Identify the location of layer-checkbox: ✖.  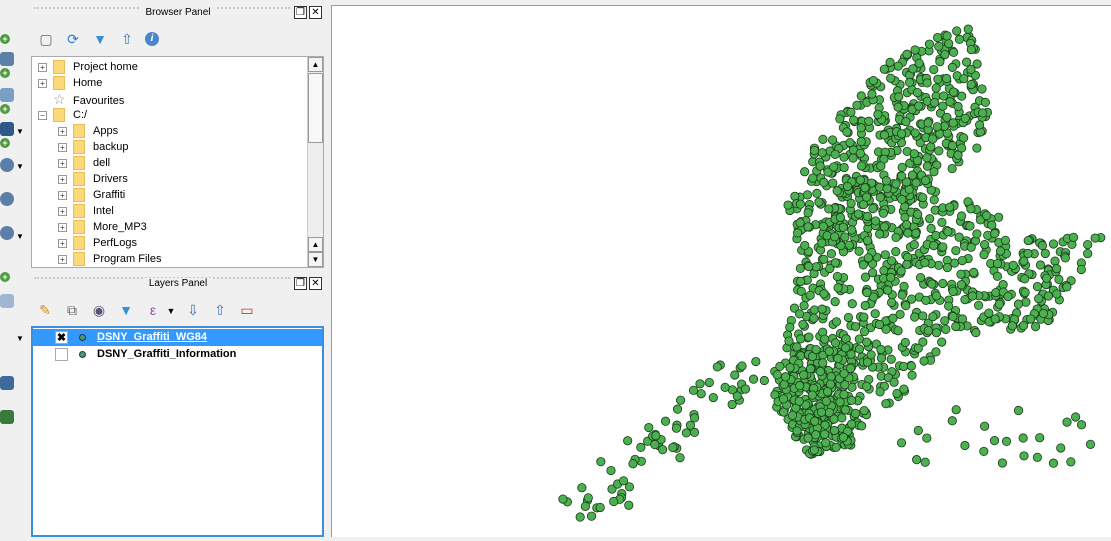
(61, 337).